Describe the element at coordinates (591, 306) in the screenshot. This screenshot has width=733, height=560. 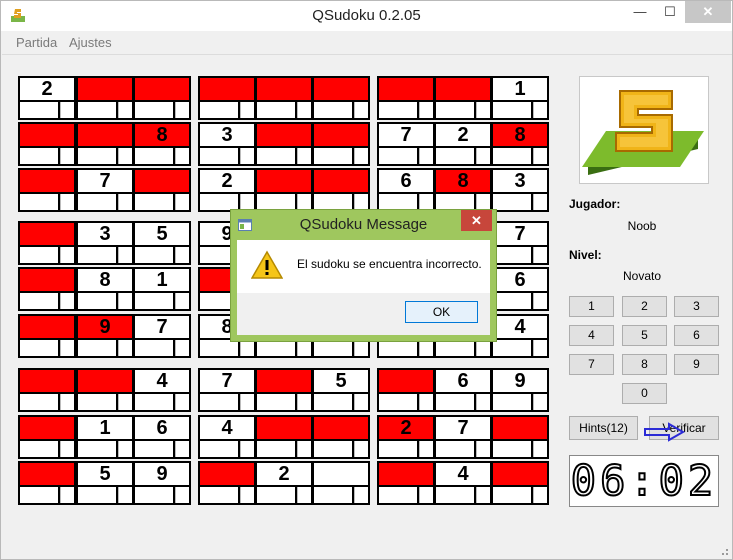
I see `number-button-1: 1` at that location.